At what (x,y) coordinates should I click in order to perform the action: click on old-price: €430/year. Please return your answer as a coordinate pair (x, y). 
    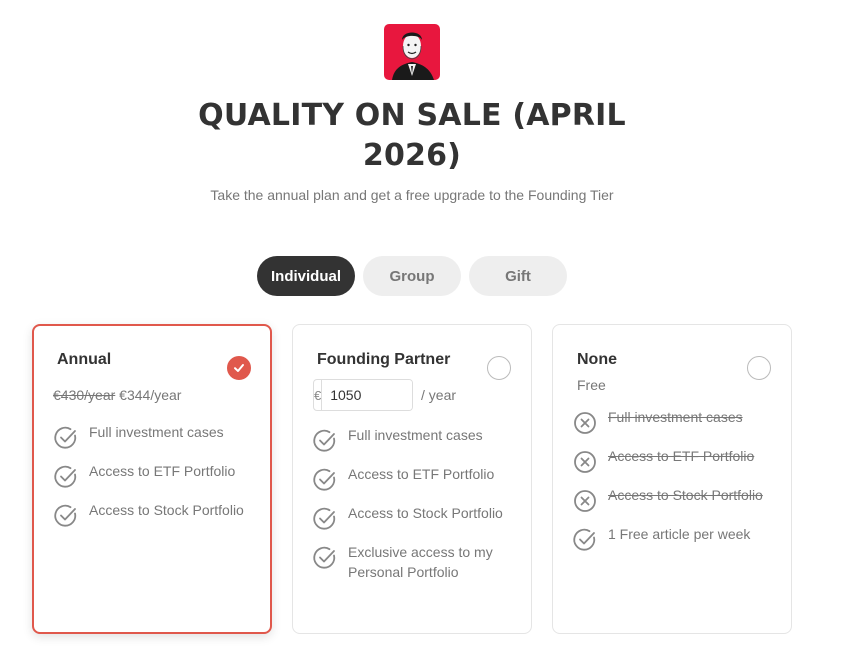
    Looking at the image, I should click on (84, 395).